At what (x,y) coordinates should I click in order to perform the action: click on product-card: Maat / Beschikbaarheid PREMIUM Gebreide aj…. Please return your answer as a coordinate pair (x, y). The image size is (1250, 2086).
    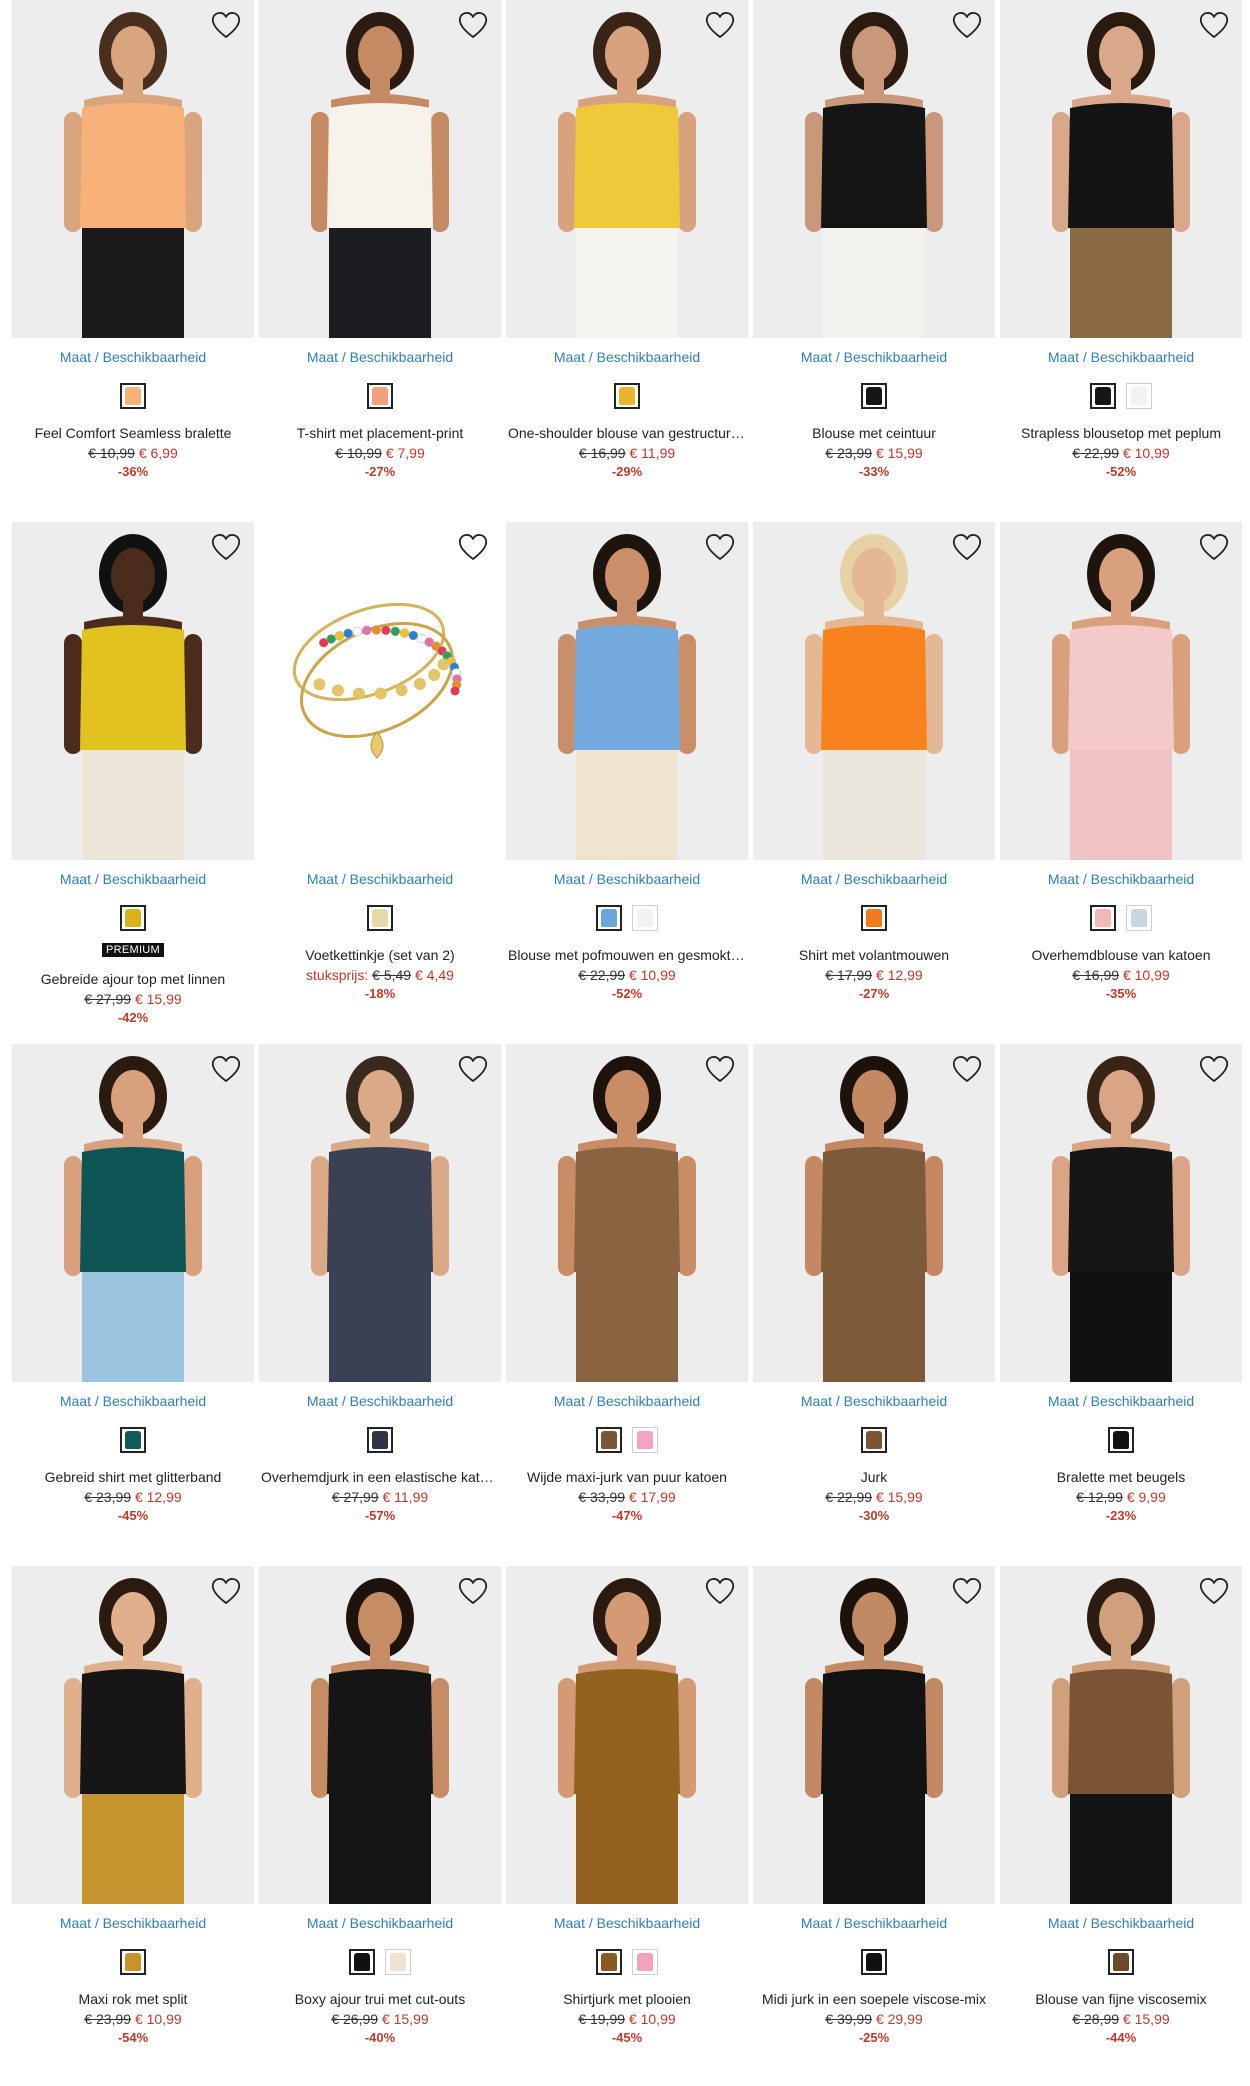
    Looking at the image, I should click on (133, 782).